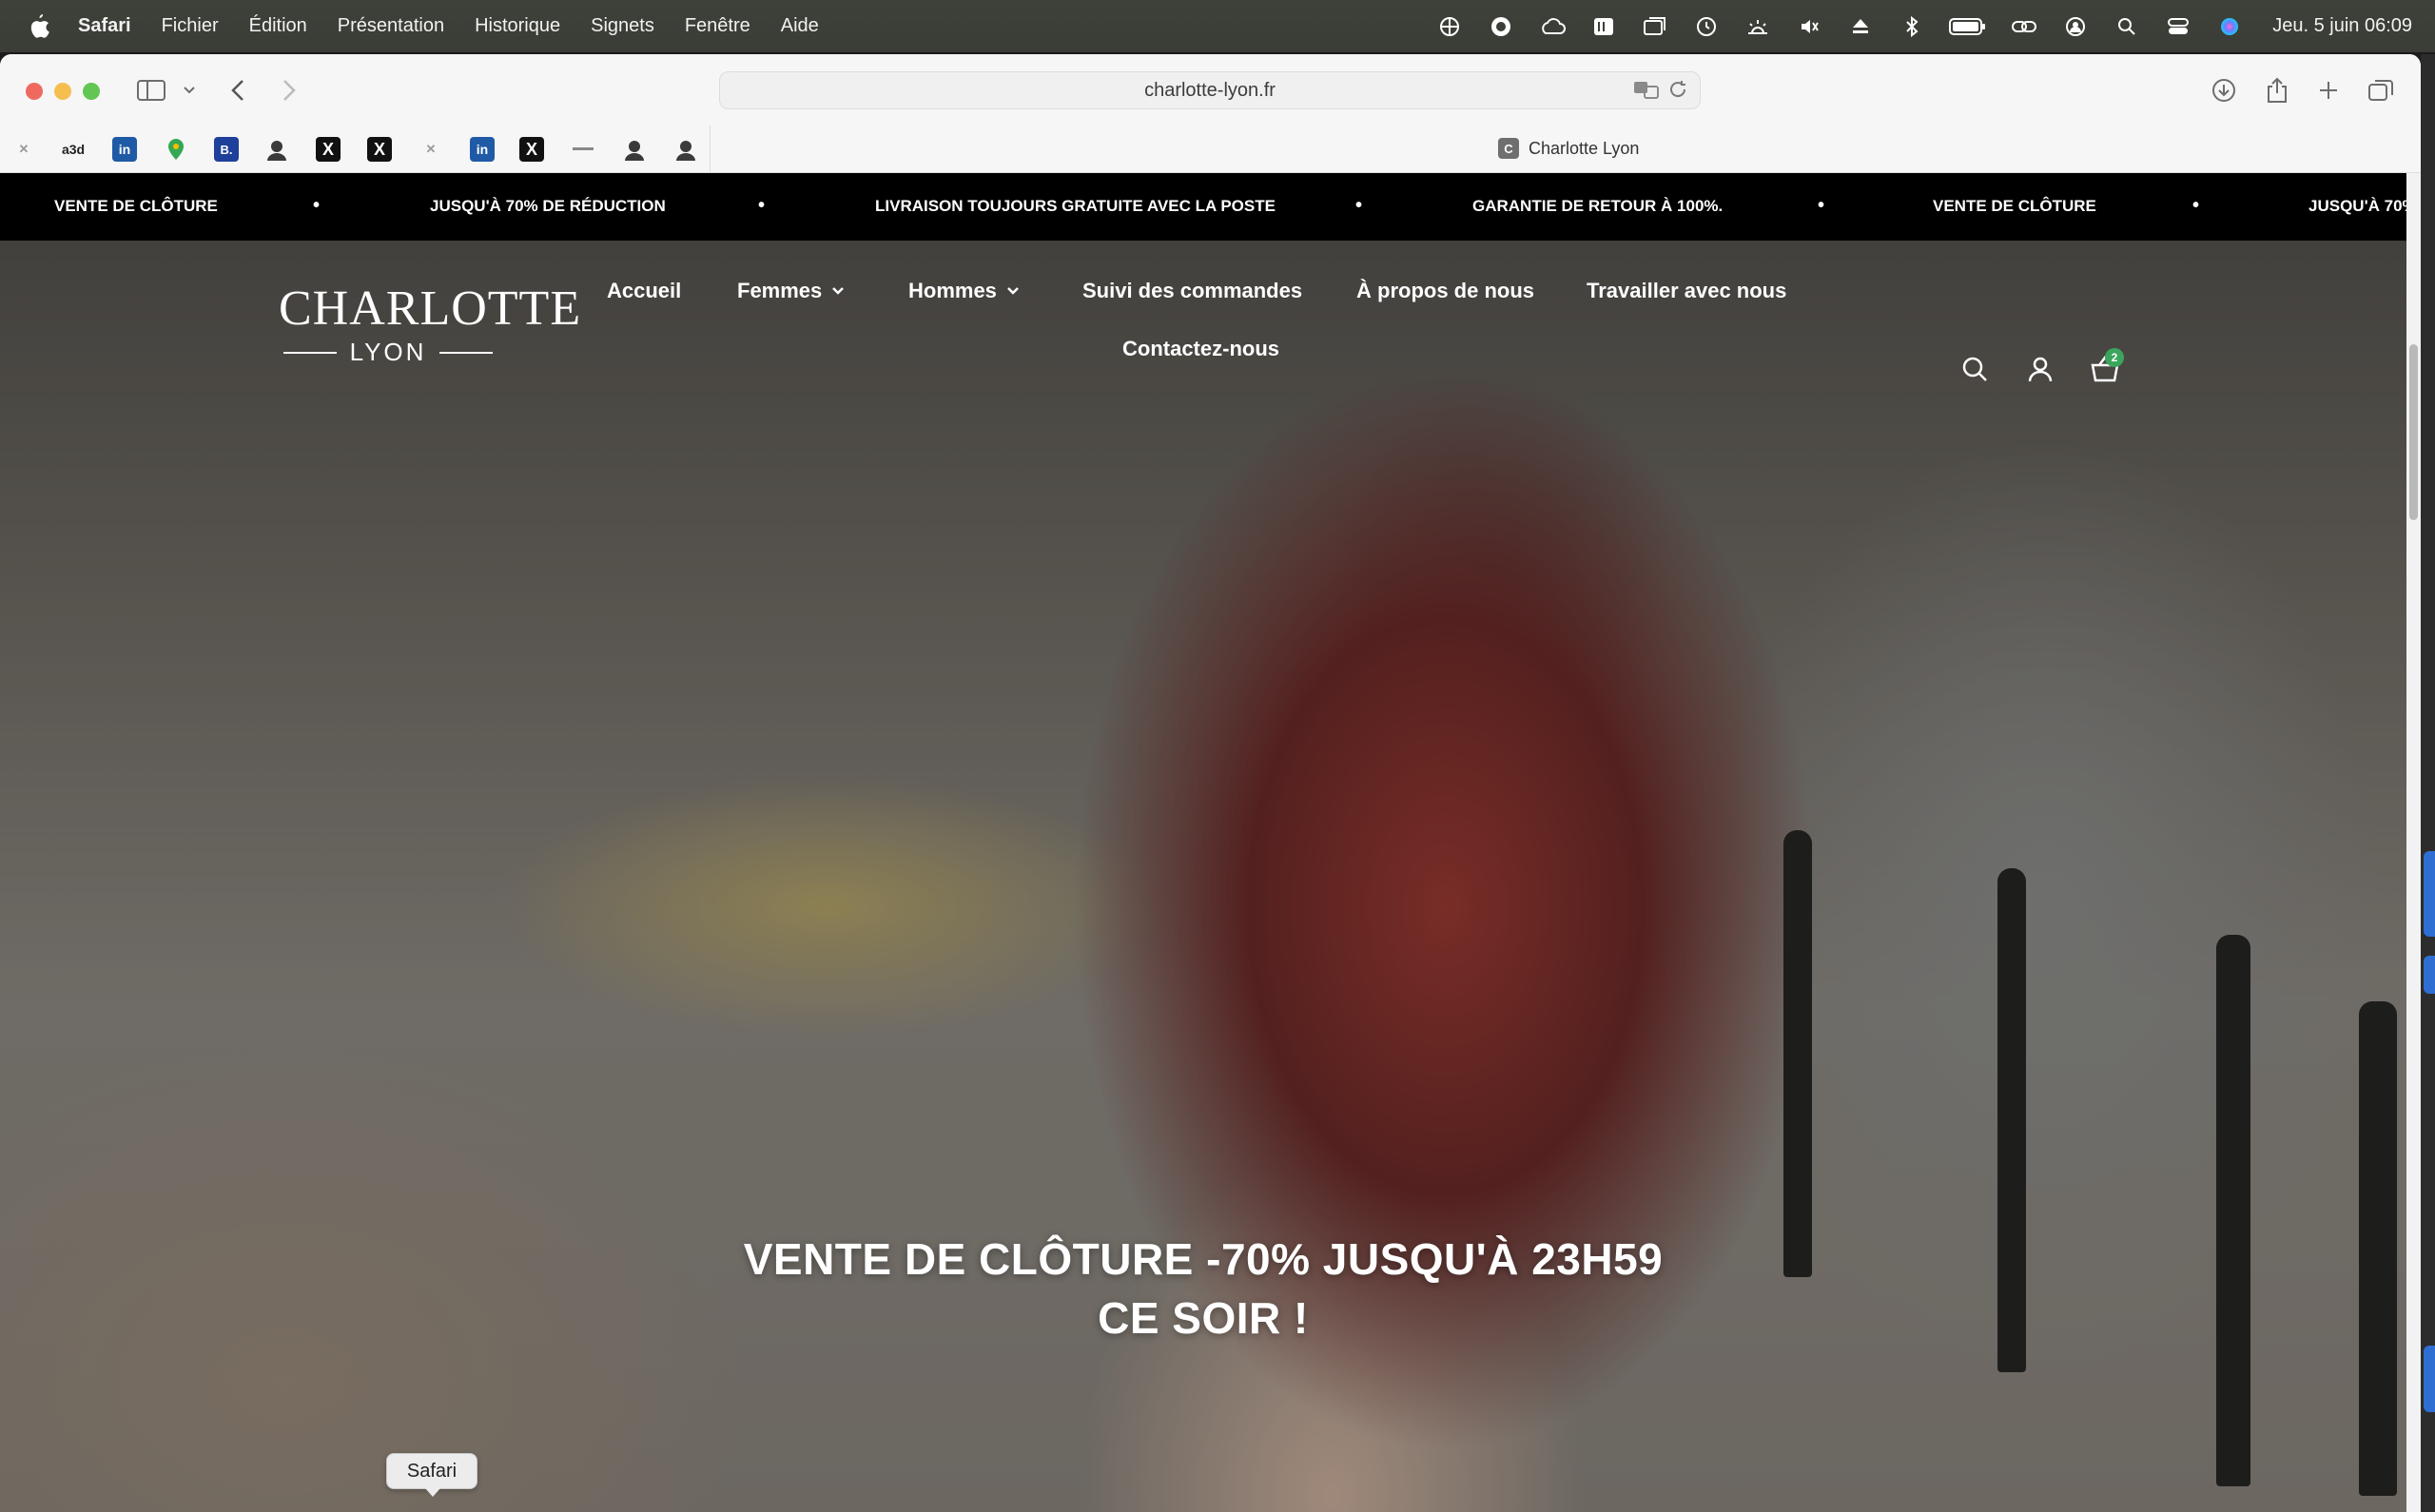  I want to click on menu-historique: Historique, so click(517, 26).